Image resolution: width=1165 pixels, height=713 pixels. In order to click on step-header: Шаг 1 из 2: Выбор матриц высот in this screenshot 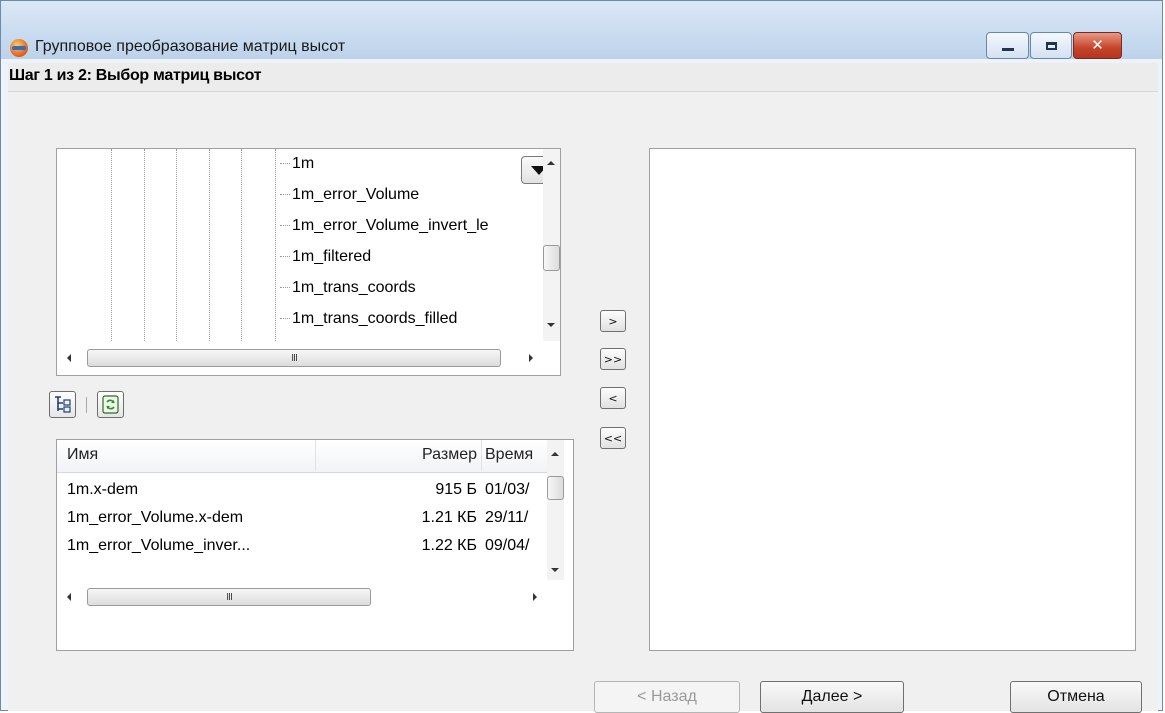, I will do `click(583, 77)`.